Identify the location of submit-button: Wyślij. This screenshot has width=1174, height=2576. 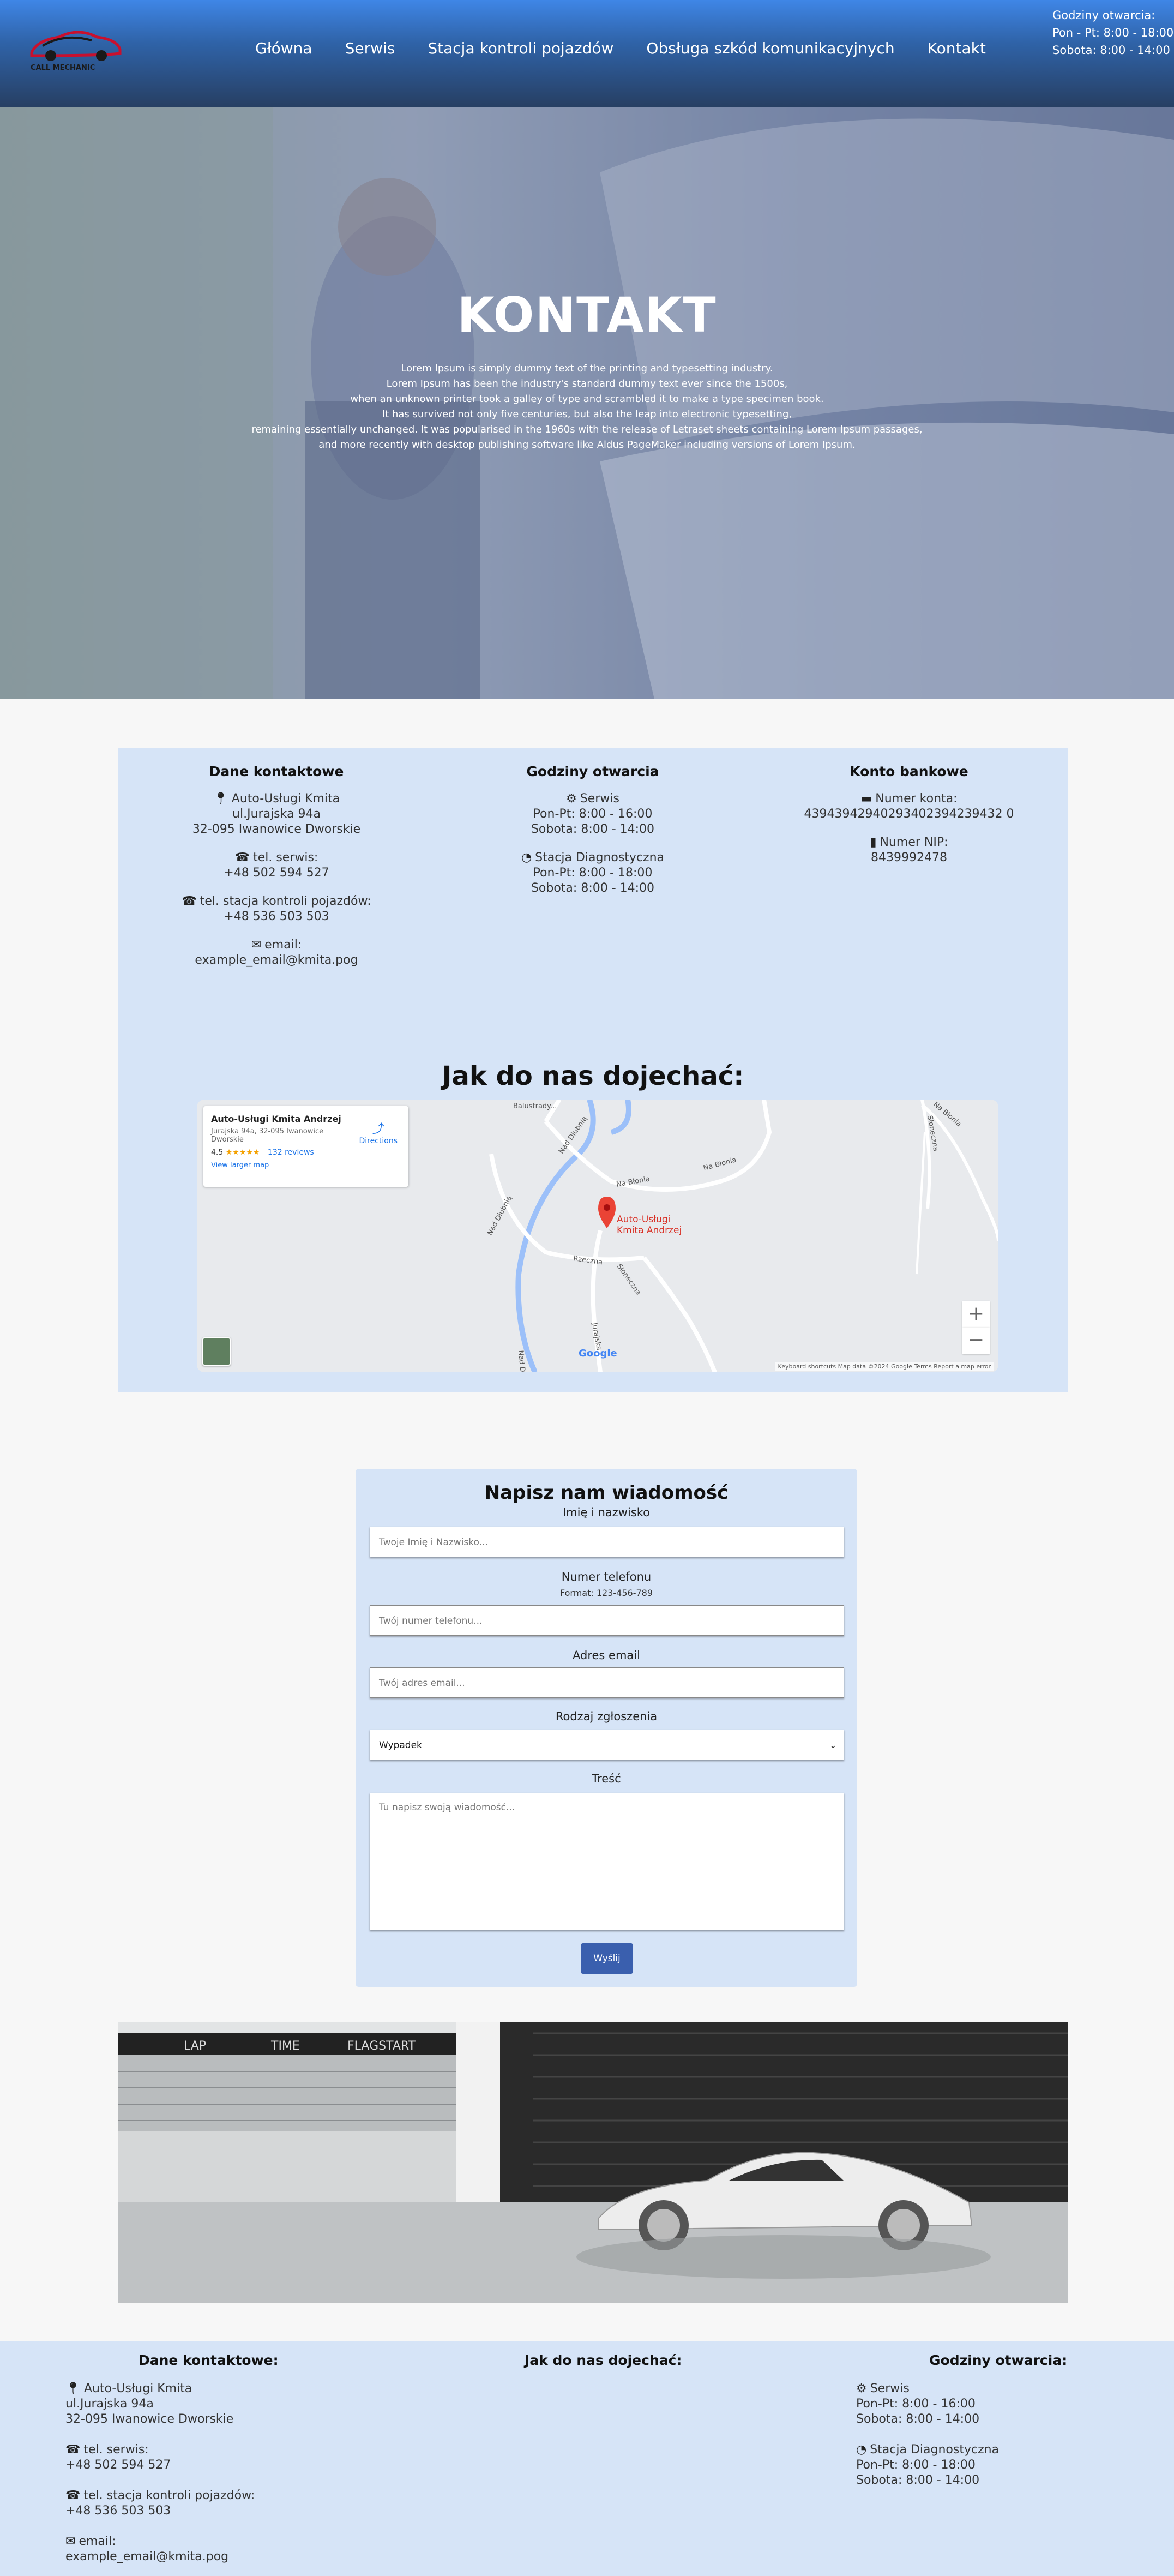
(607, 1959).